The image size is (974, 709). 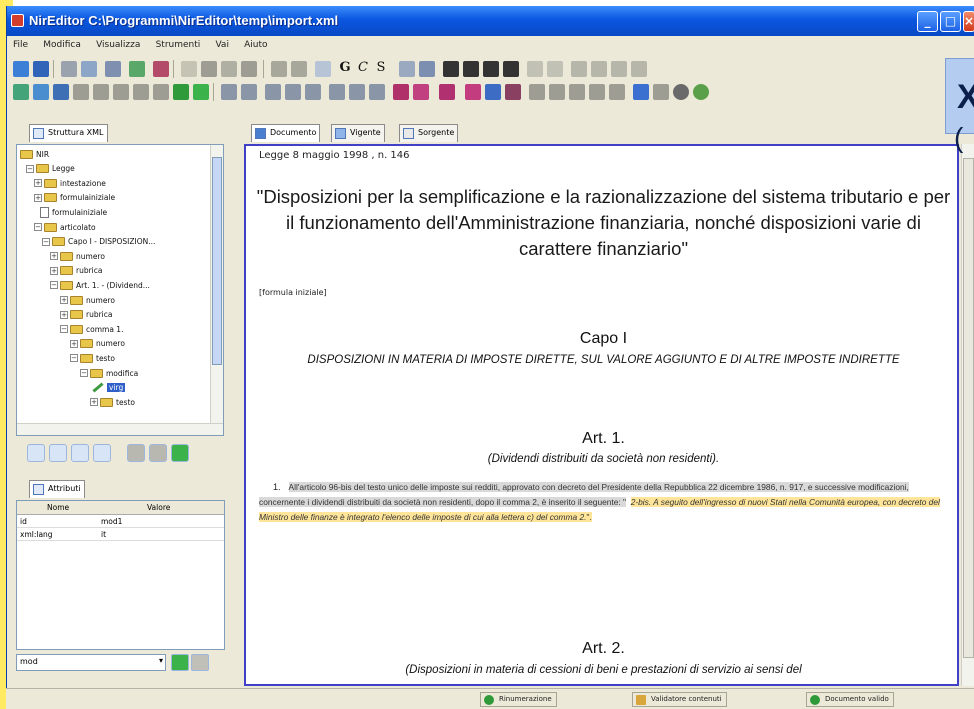 I want to click on add-attribute-icon, so click(x=180, y=662).